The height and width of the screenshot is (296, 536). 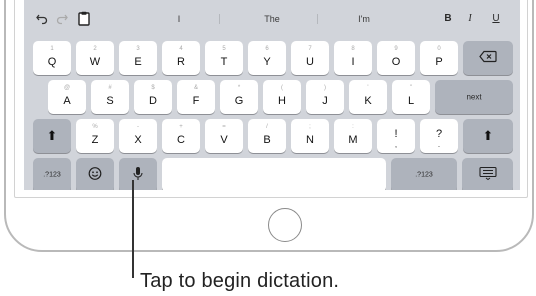 I want to click on key-m: :M, so click(x=353, y=136).